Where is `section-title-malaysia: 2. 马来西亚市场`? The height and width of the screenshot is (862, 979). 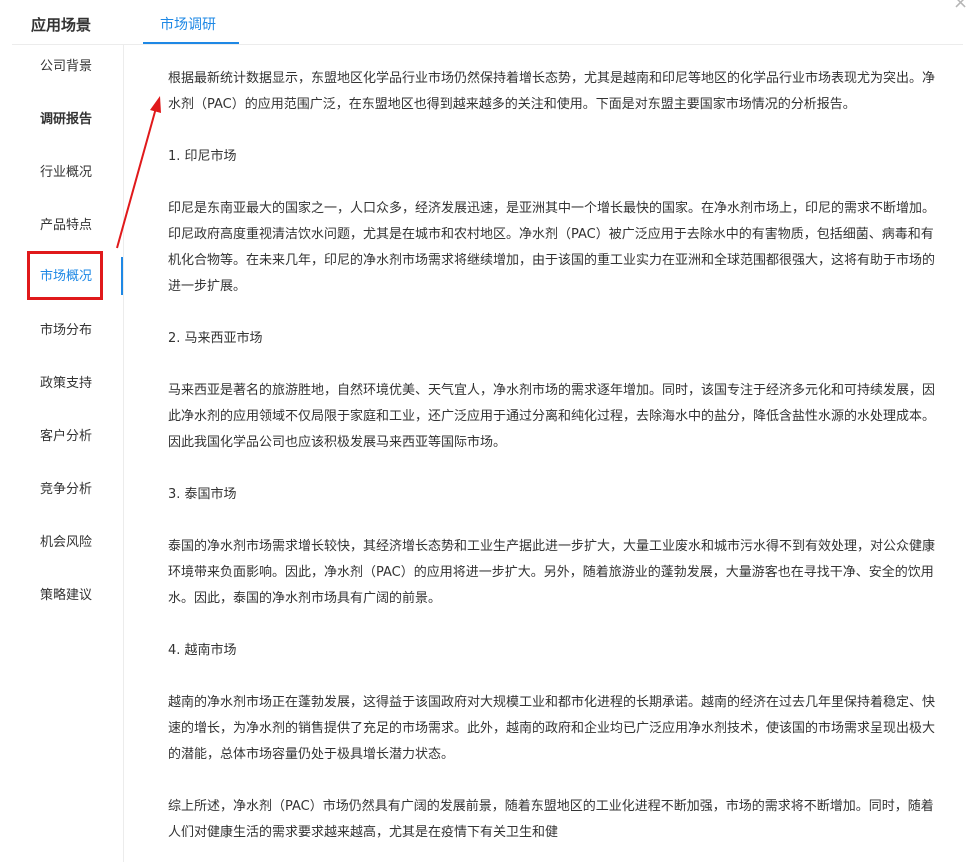
section-title-malaysia: 2. 马来西亚市场 is located at coordinates (215, 338).